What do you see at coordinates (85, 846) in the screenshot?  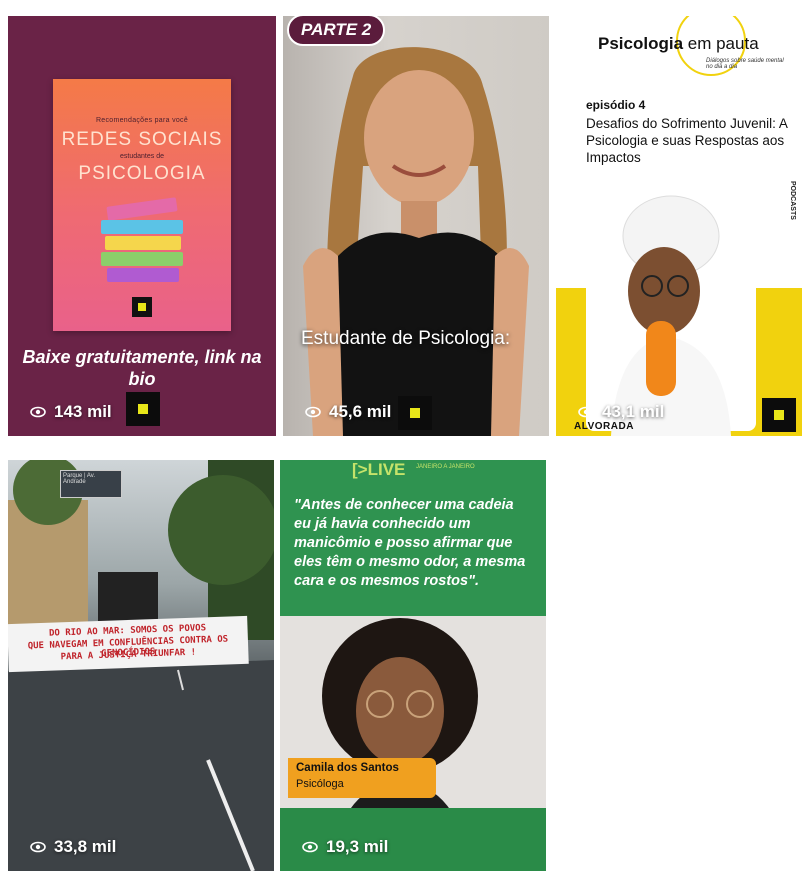 I see `view-count-text: 33,8 mil` at bounding box center [85, 846].